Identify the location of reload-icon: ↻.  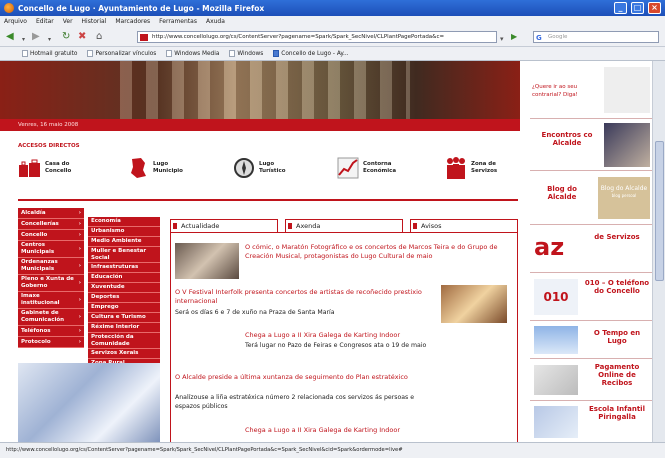
(66, 37).